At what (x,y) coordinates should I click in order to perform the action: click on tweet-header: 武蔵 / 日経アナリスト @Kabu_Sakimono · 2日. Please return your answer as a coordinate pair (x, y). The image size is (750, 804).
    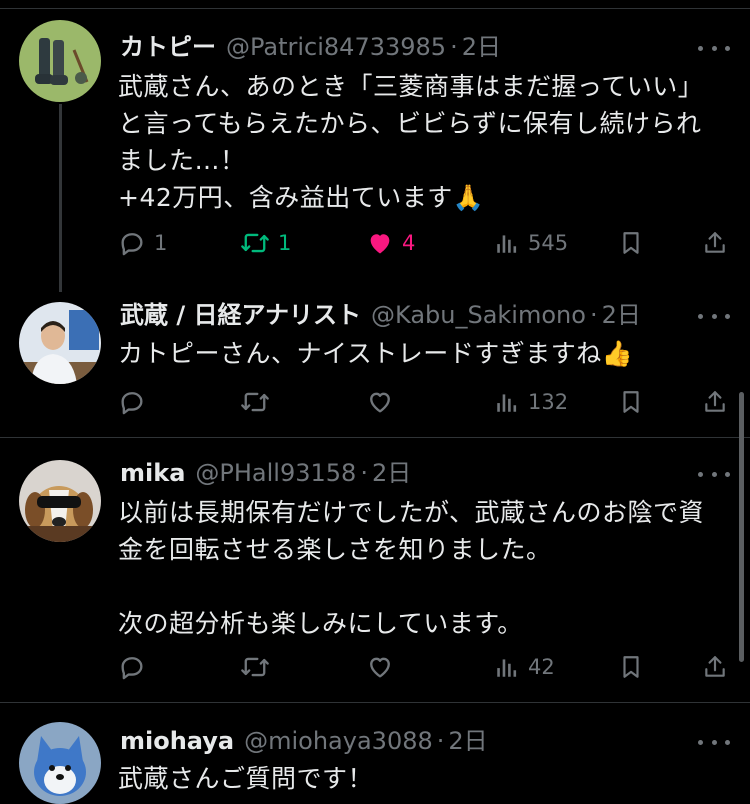
    Looking at the image, I should click on (380, 315).